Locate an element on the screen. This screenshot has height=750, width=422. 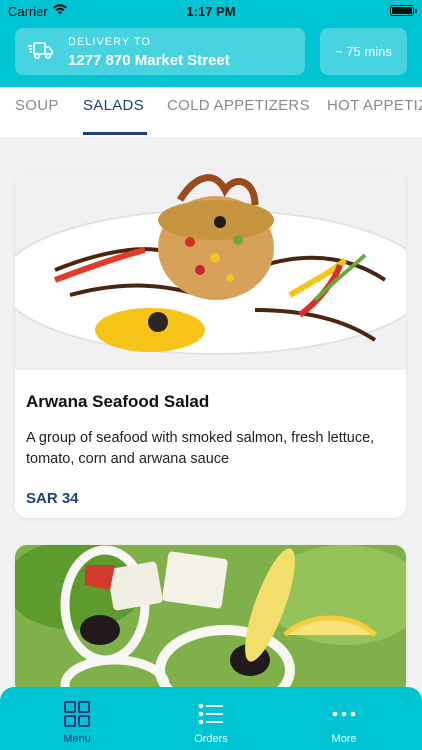
nav-menu: Menu is located at coordinates (77, 718).